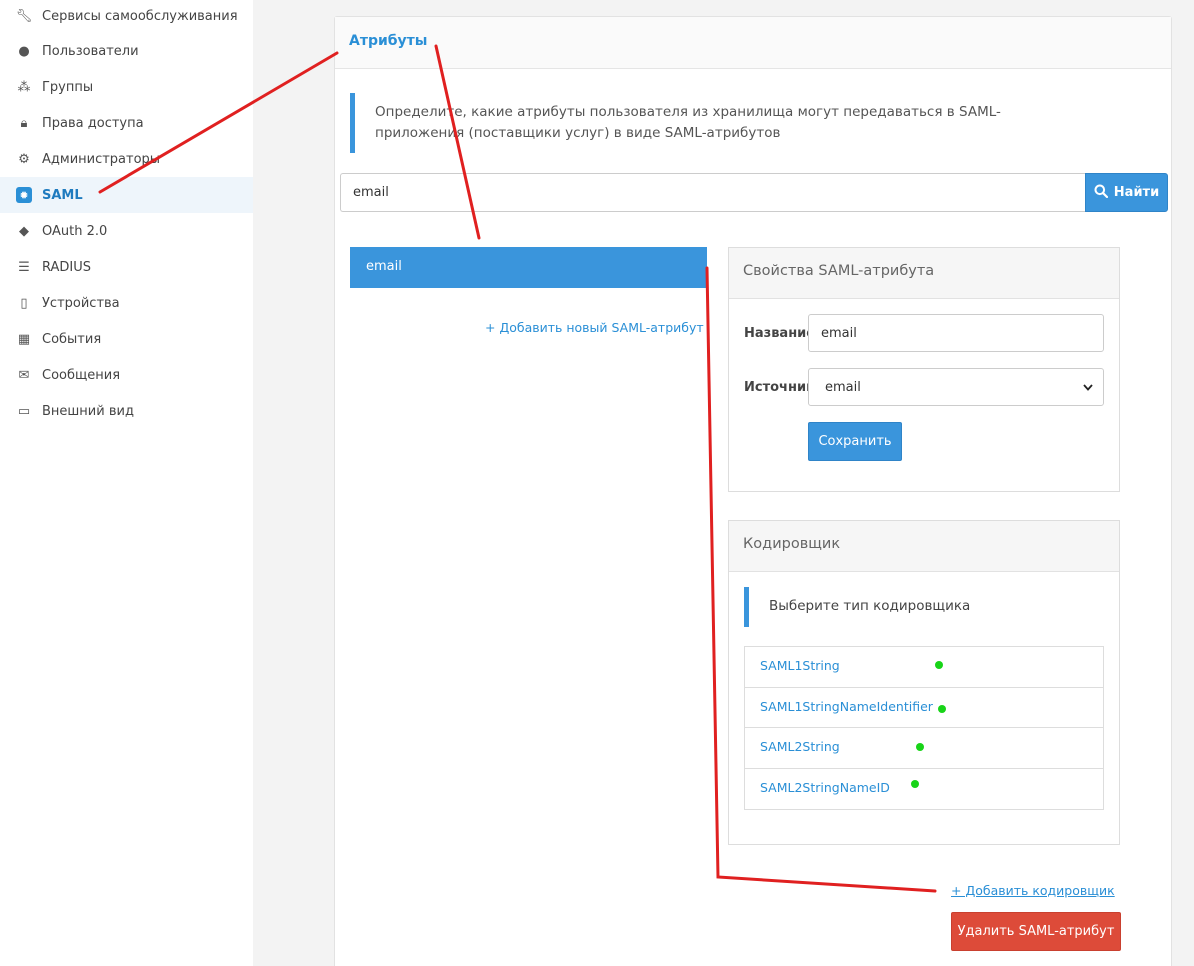 The image size is (1194, 966). What do you see at coordinates (24, 159) in the screenshot?
I see `gear-icon: ⚙` at bounding box center [24, 159].